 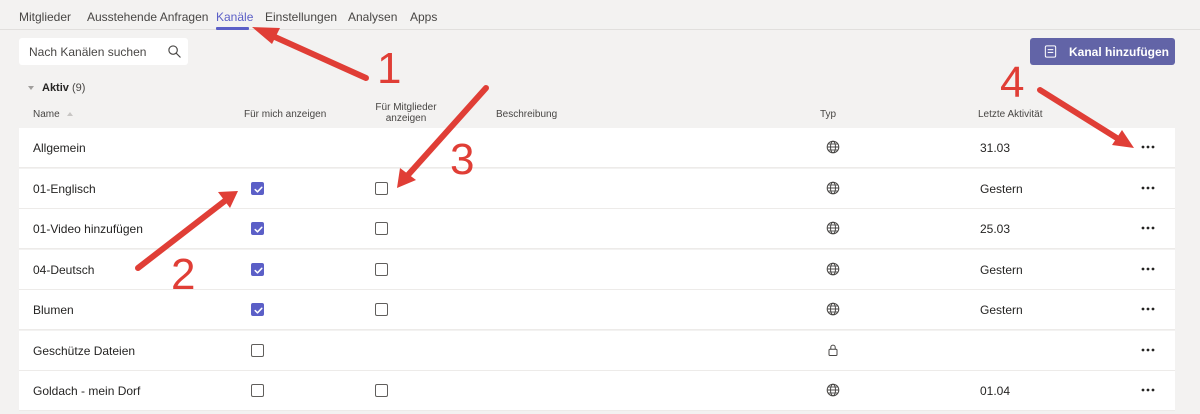 I want to click on section-active: Aktiv (9), so click(x=56, y=88).